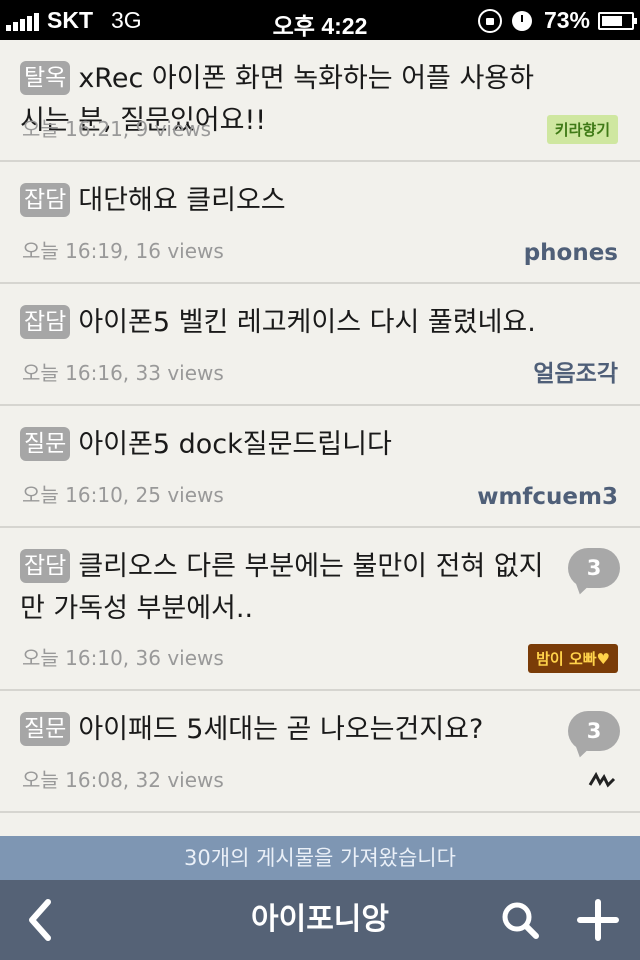 The height and width of the screenshot is (960, 640). Describe the element at coordinates (123, 658) in the screenshot. I see `post-meta: 오늘 16:10, 36 views` at that location.